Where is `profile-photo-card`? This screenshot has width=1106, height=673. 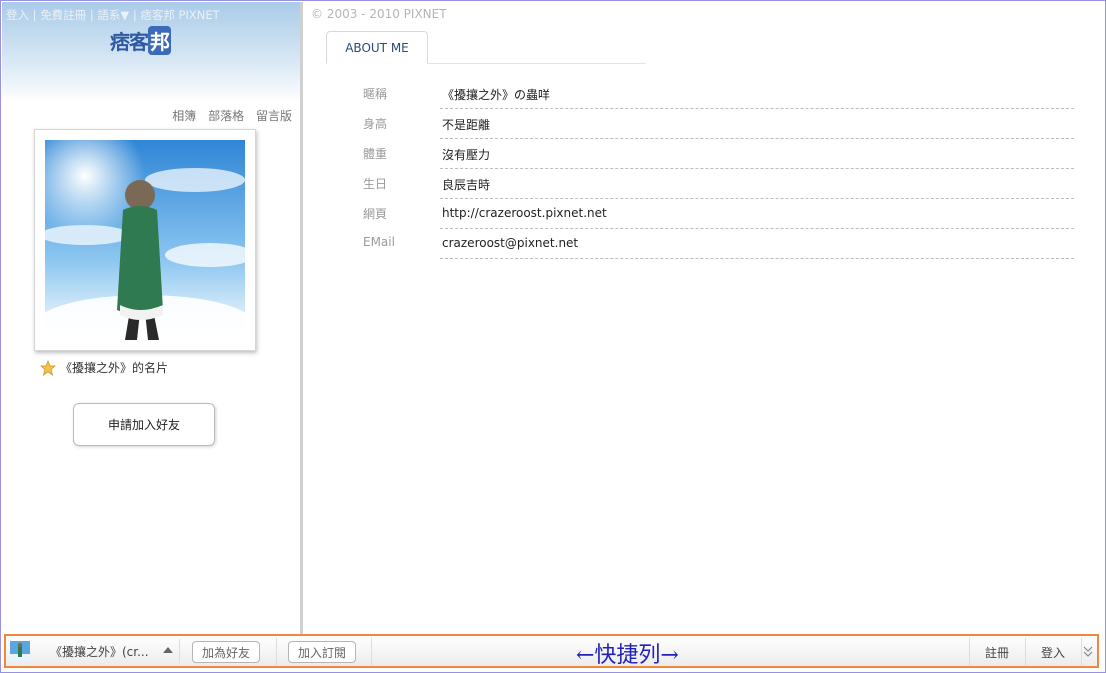
profile-photo-card is located at coordinates (145, 240).